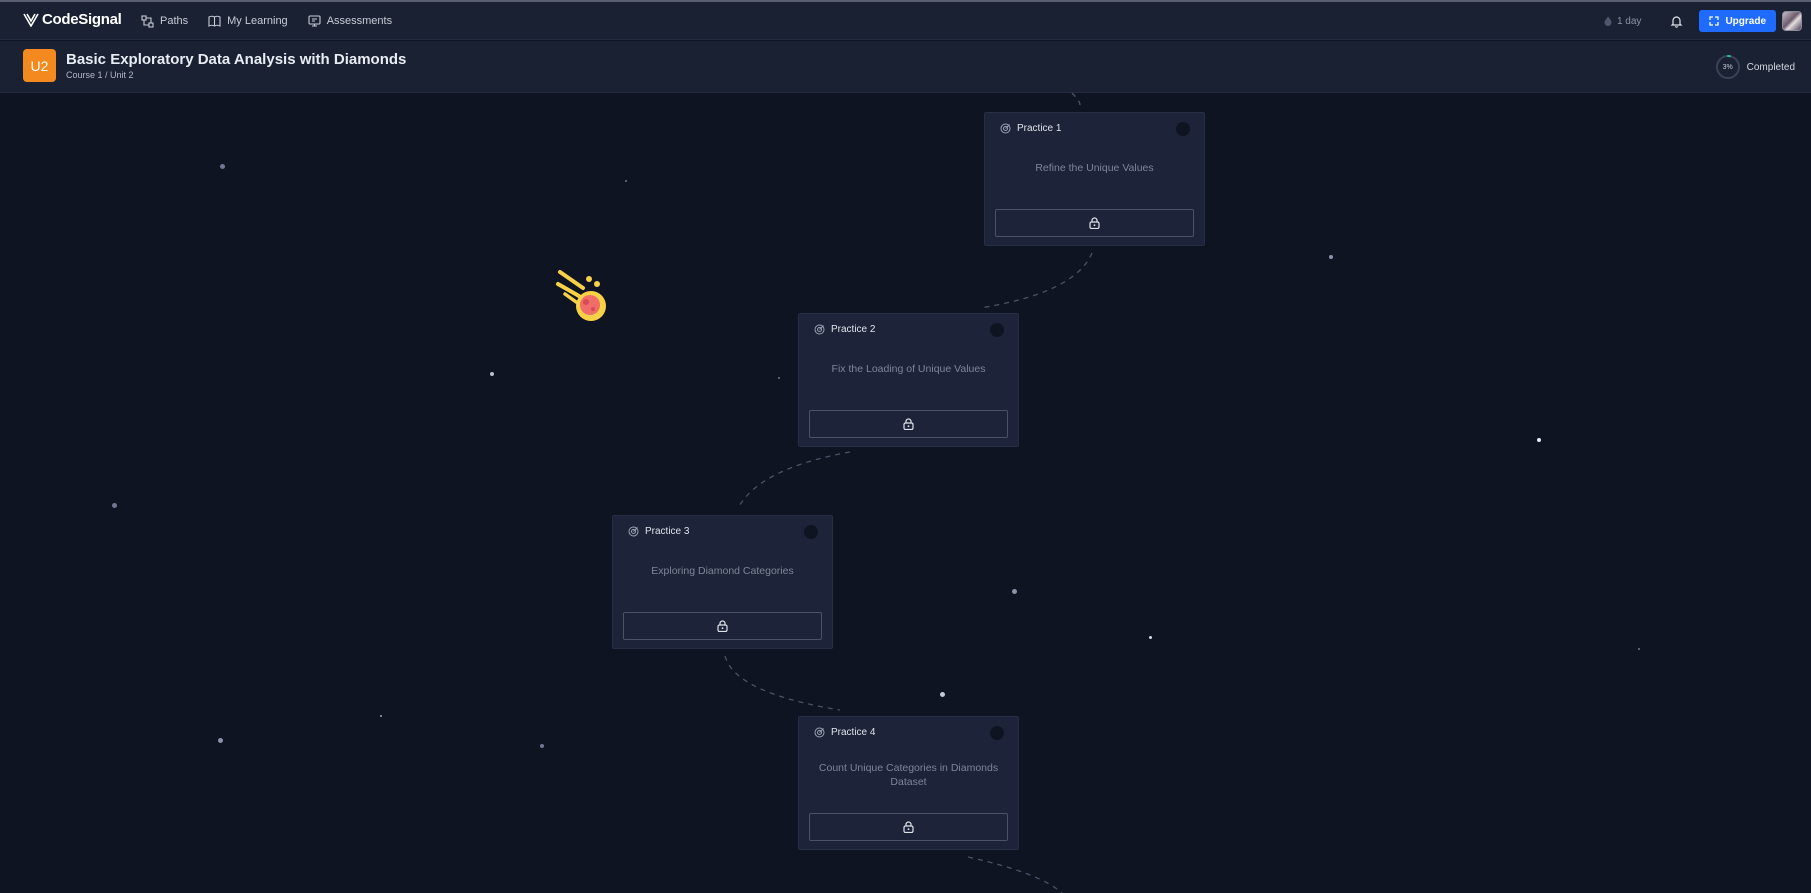  What do you see at coordinates (1714, 21) in the screenshot?
I see `expand-icon` at bounding box center [1714, 21].